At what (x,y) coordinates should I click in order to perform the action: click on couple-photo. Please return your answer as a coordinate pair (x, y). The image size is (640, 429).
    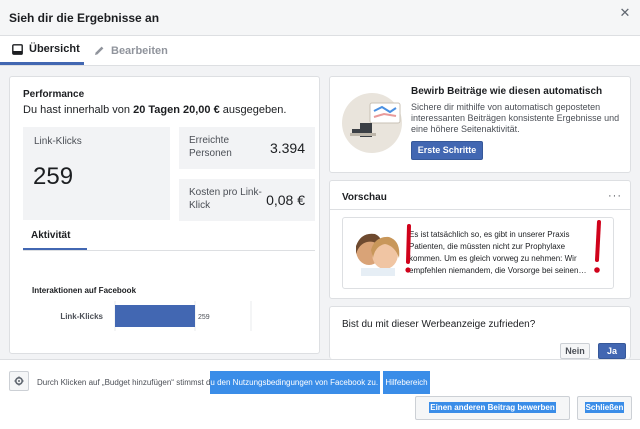
    Looking at the image, I should click on (377, 252).